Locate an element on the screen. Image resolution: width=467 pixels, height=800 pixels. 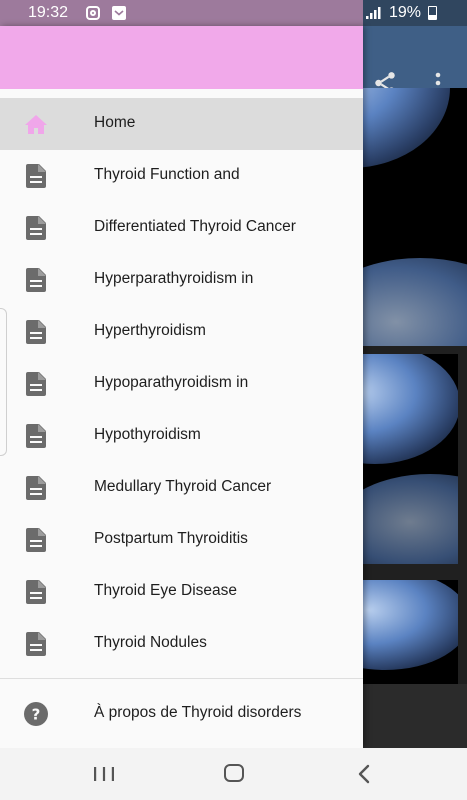
drawer-item-label: Hyperparathyroidism in is located at coordinates (174, 278).